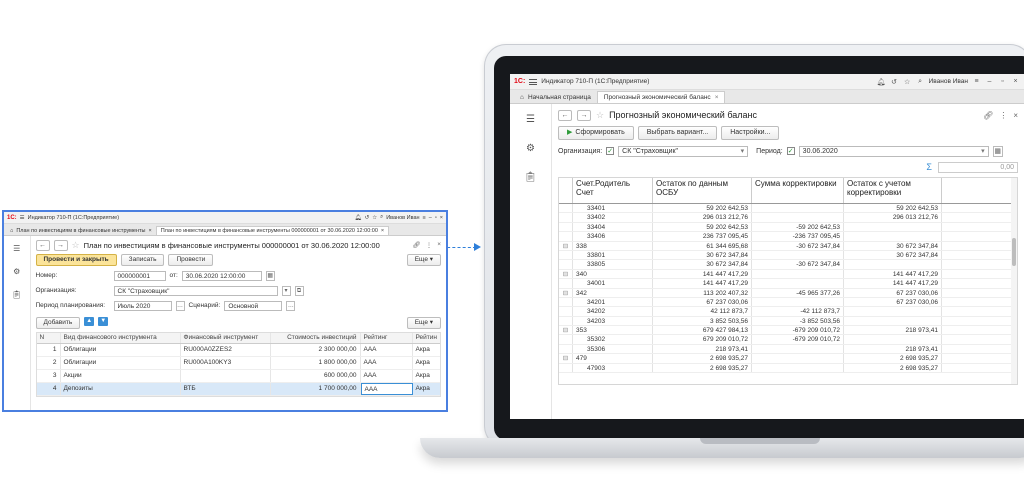  Describe the element at coordinates (788, 340) in the screenshot. I see `table-row: 35302 679 209 010,72 -679 209 010,72` at that location.